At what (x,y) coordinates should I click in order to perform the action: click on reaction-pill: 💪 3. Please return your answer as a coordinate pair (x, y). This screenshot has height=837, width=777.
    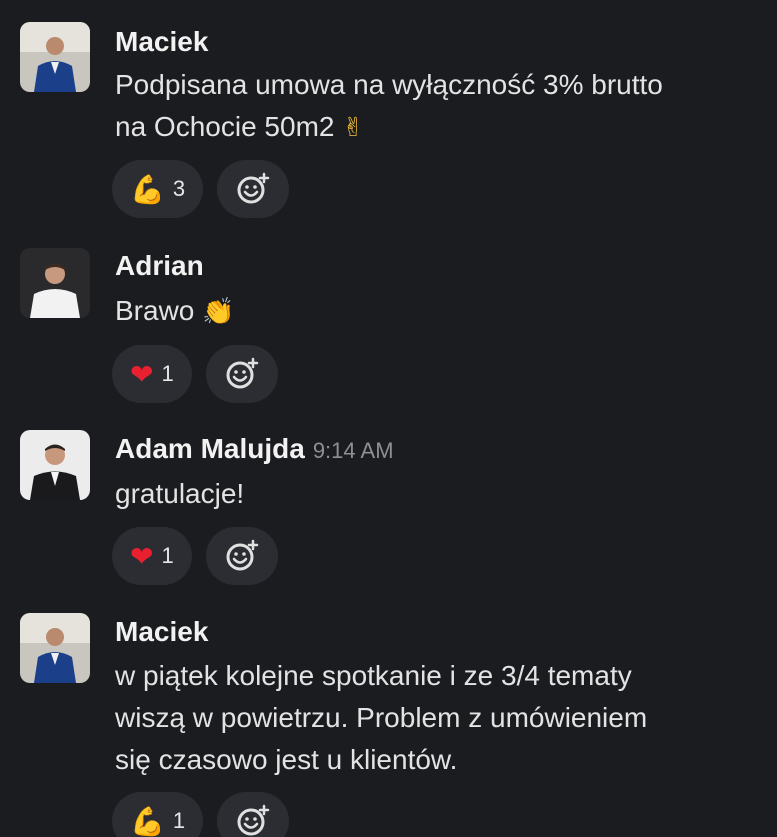
    Looking at the image, I should click on (158, 189).